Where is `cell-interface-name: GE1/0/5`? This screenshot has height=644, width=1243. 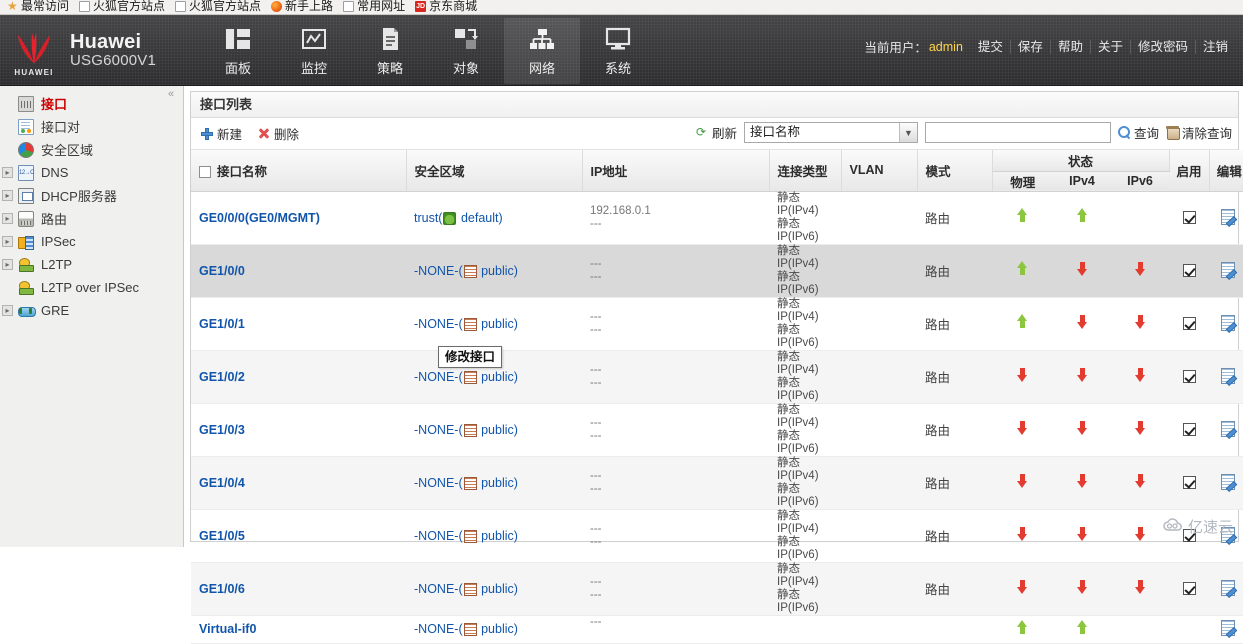
cell-interface-name: GE1/0/5 is located at coordinates (298, 536).